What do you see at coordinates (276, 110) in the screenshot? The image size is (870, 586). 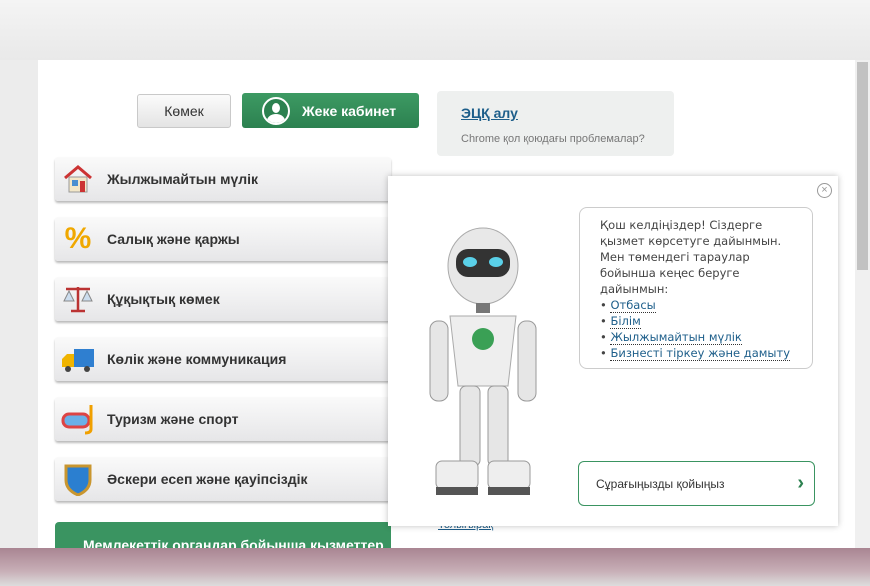 I see `user-icon` at bounding box center [276, 110].